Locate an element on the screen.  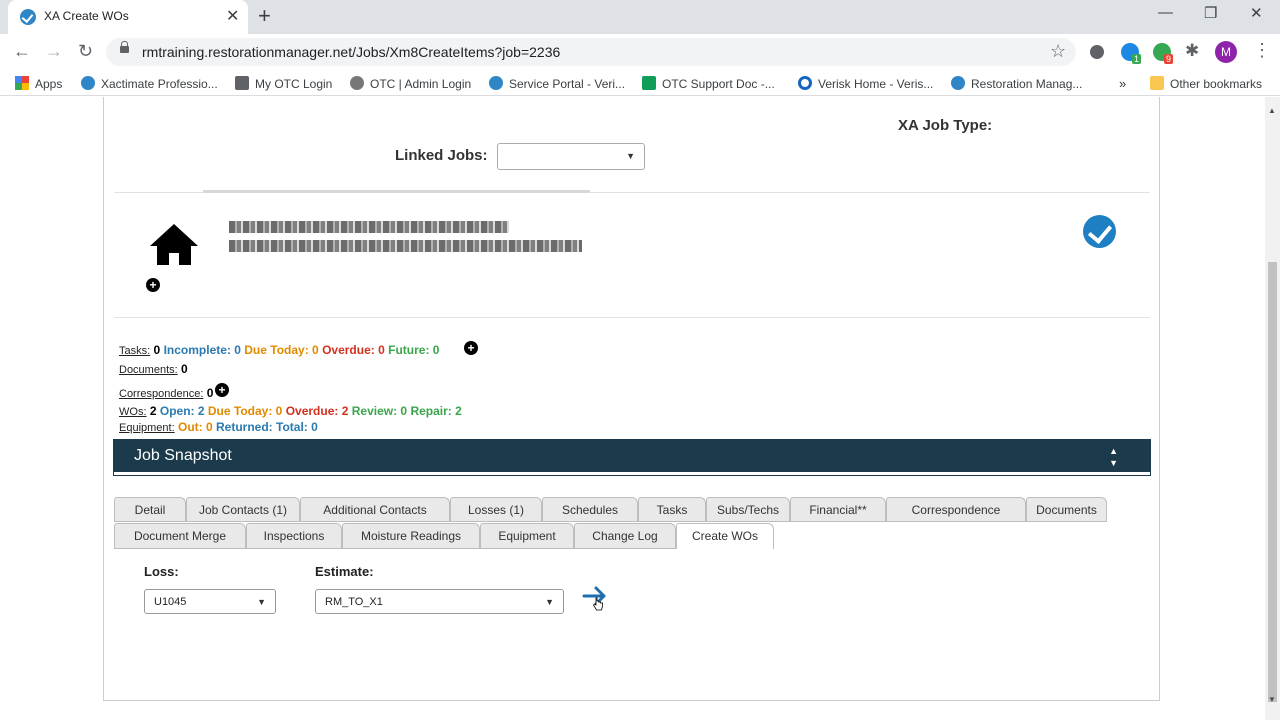
browser-tab: XA Create WOs ✕ is located at coordinates (128, 17).